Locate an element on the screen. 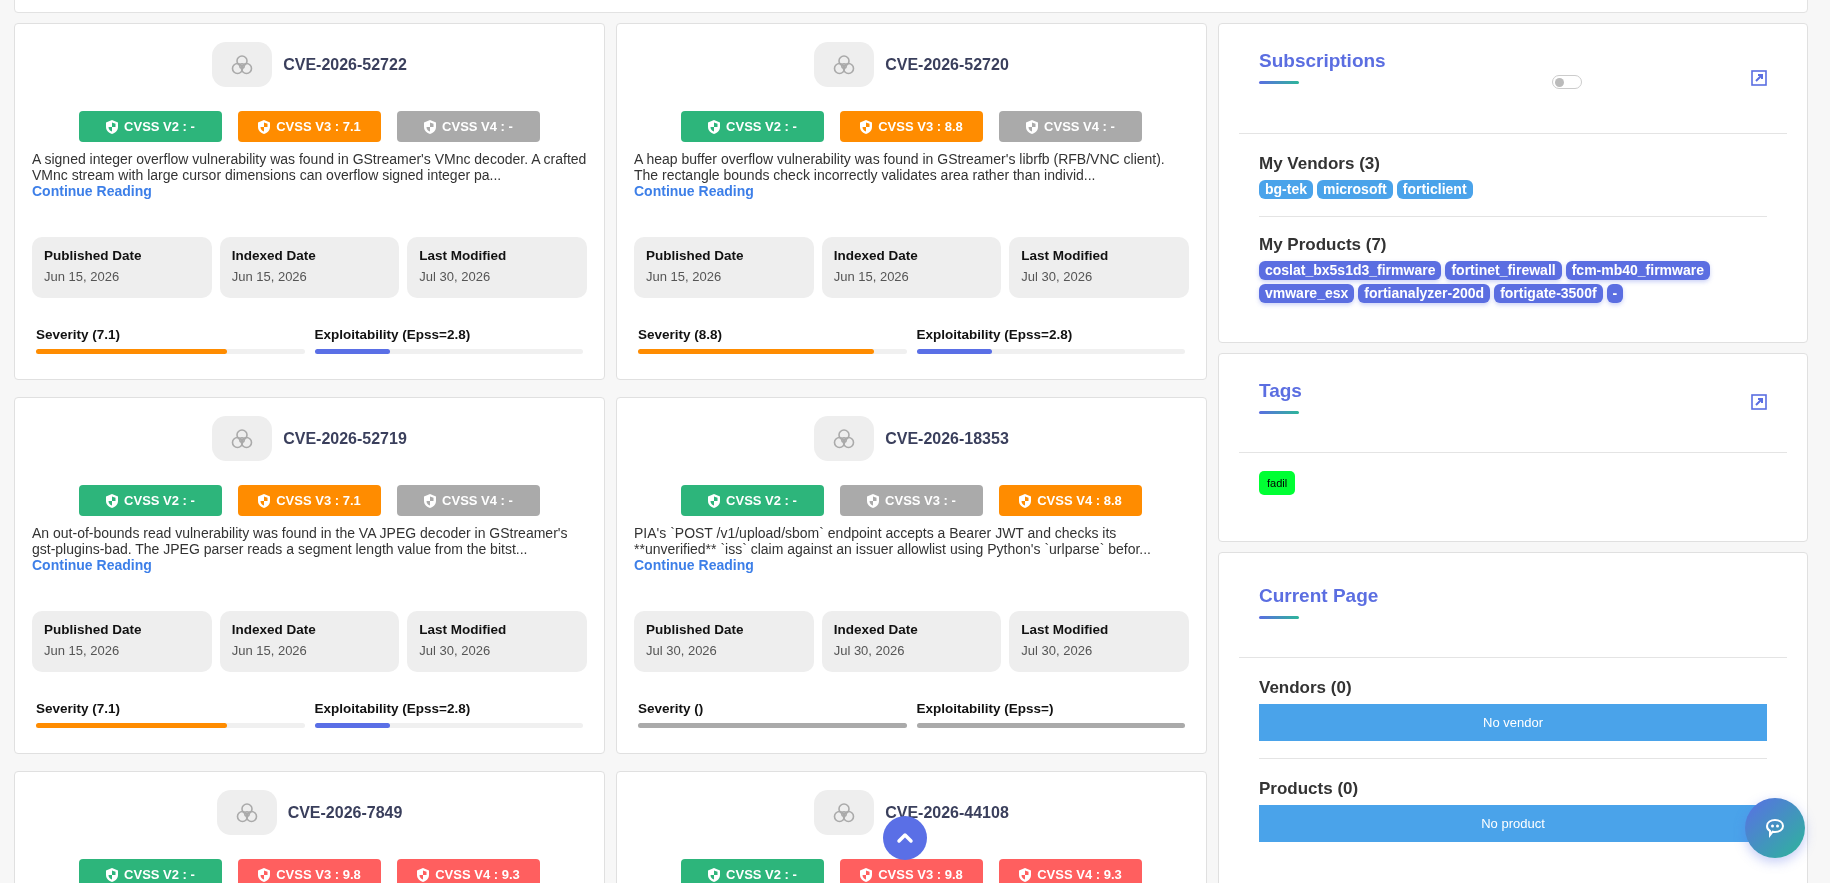 The width and height of the screenshot is (1830, 883). cve-id: CVE-2026-52719 is located at coordinates (345, 438).